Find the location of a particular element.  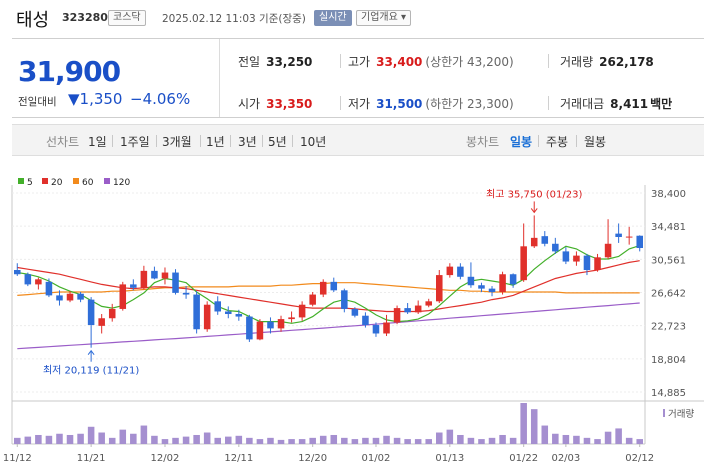

x-tick-label: 01/13 is located at coordinates (449, 458).